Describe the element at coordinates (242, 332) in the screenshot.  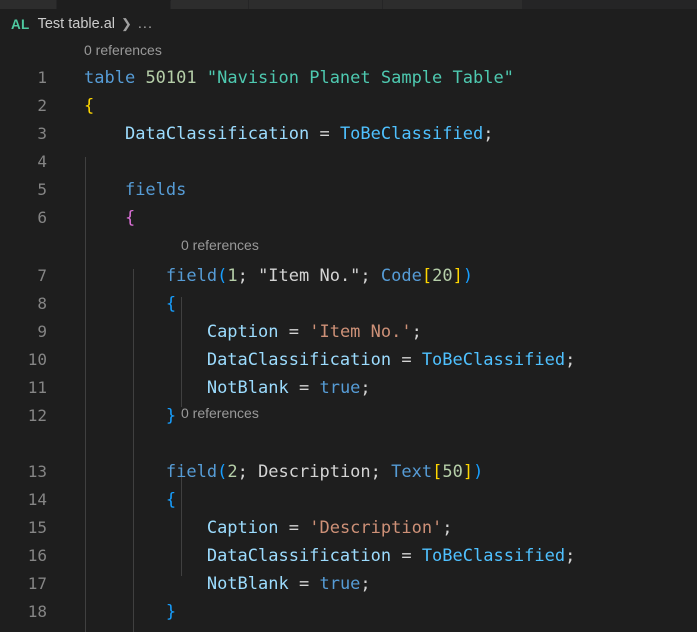
I see `code-token: Caption` at that location.